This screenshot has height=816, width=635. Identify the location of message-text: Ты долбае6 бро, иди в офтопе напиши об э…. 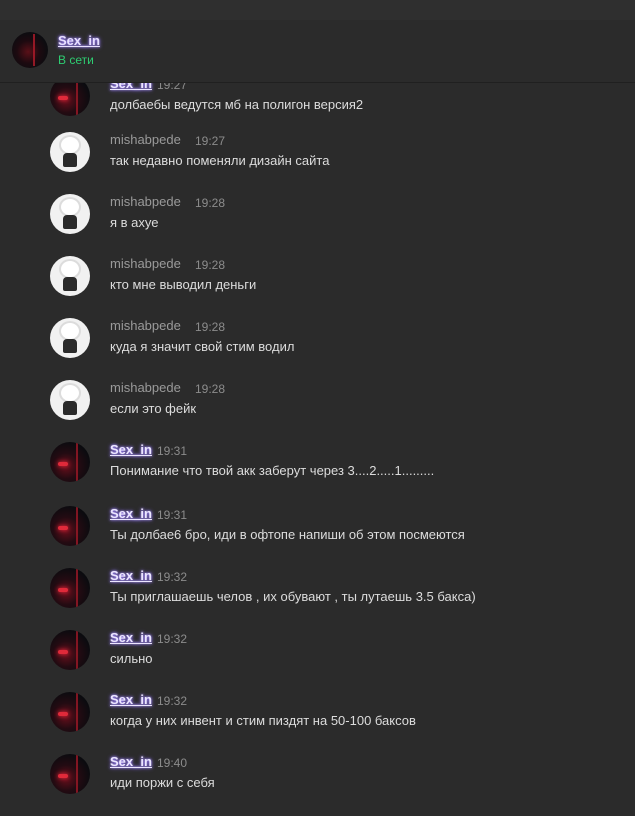
(287, 534).